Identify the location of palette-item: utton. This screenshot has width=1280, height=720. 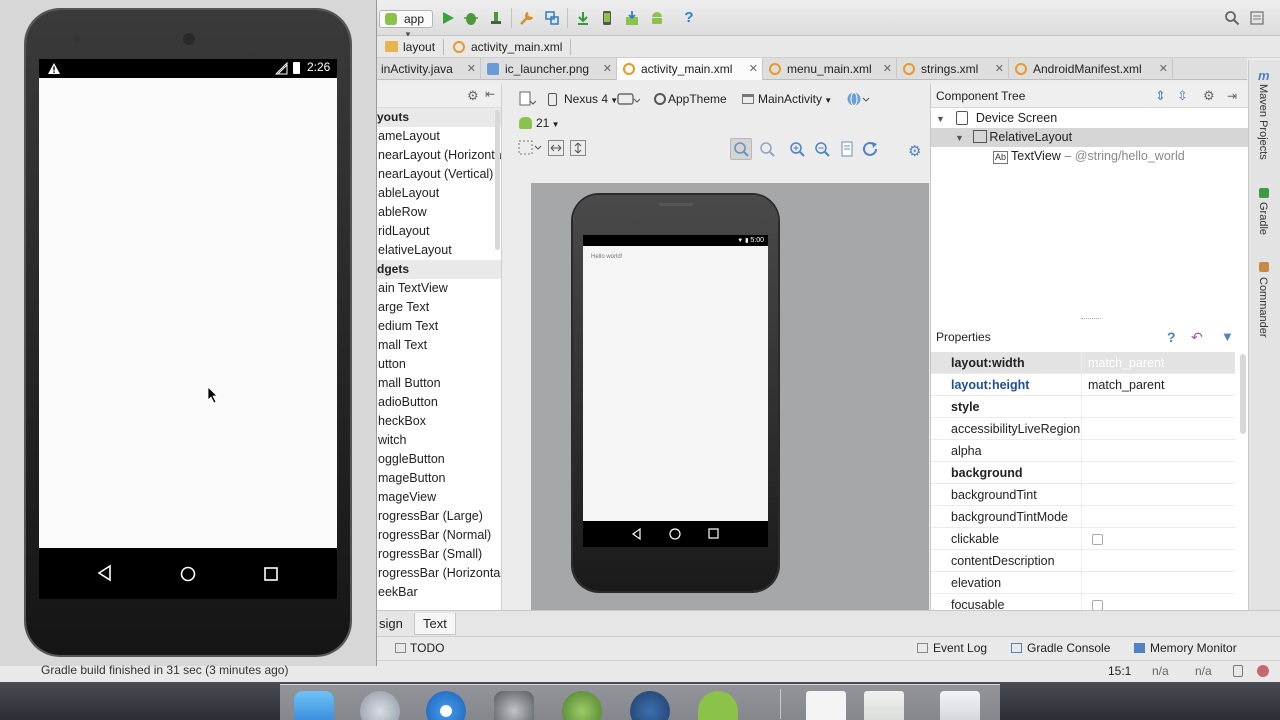
(439, 364).